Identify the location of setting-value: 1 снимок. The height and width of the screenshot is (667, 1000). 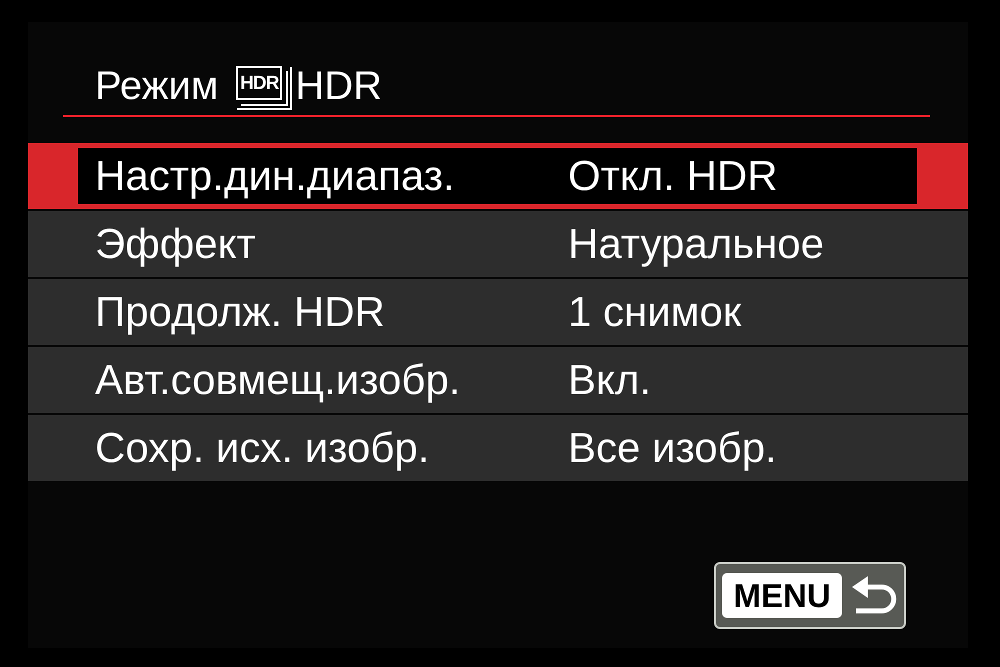
(655, 312).